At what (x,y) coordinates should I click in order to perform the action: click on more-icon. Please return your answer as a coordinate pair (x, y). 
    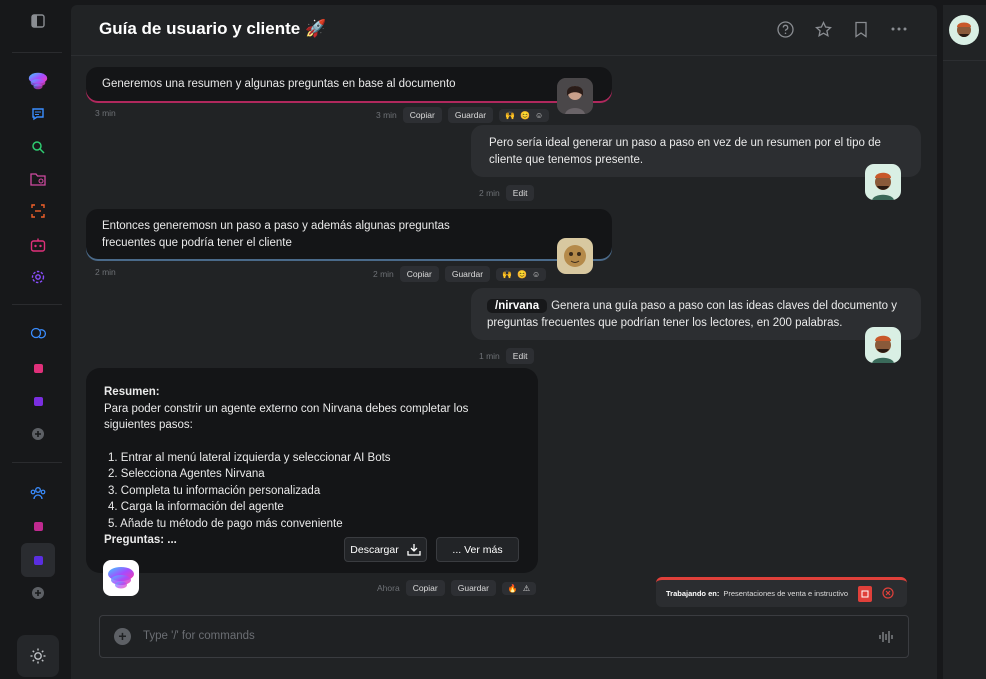
    Looking at the image, I should click on (899, 29).